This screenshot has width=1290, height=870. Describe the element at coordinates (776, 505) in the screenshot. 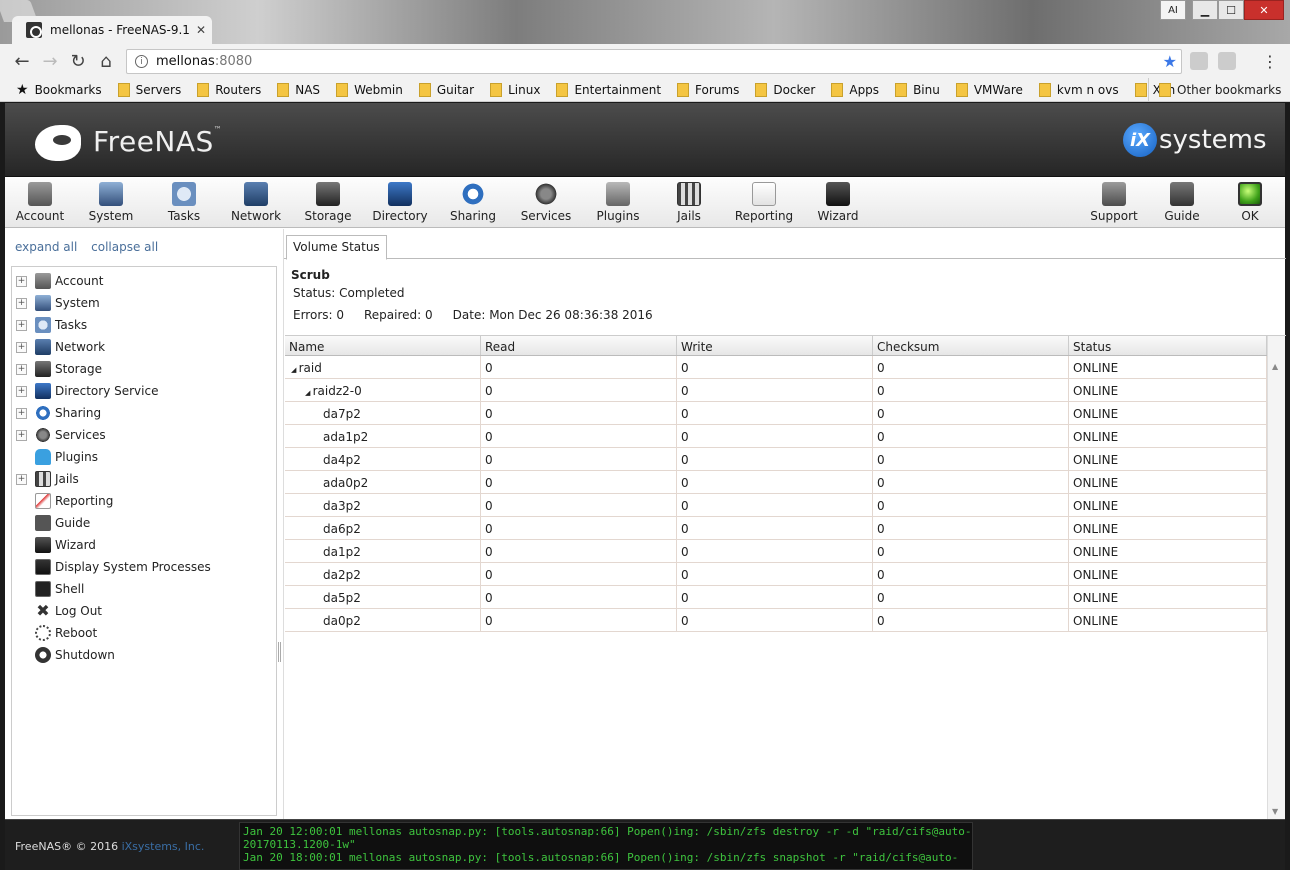

I see `table-row: da3p2 0 0 0 ONLINE` at that location.